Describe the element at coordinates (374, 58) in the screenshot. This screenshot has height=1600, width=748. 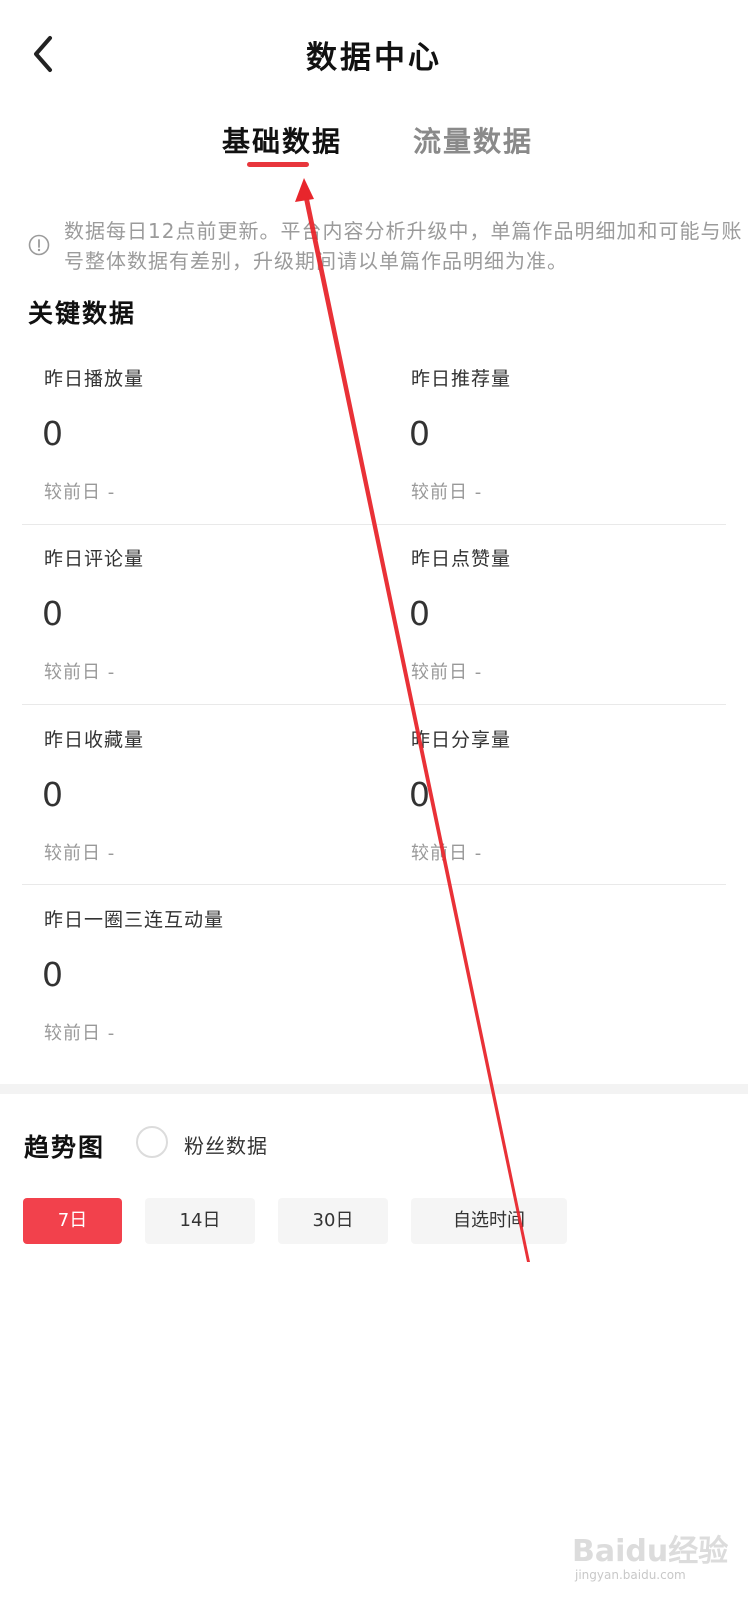
I see `page-title: 数据中心` at that location.